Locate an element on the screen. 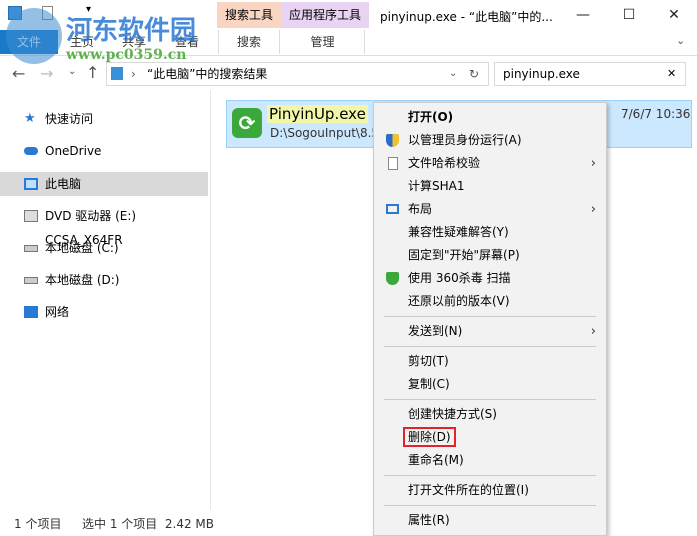  sync-app-icon: ⟳ is located at coordinates (247, 123).